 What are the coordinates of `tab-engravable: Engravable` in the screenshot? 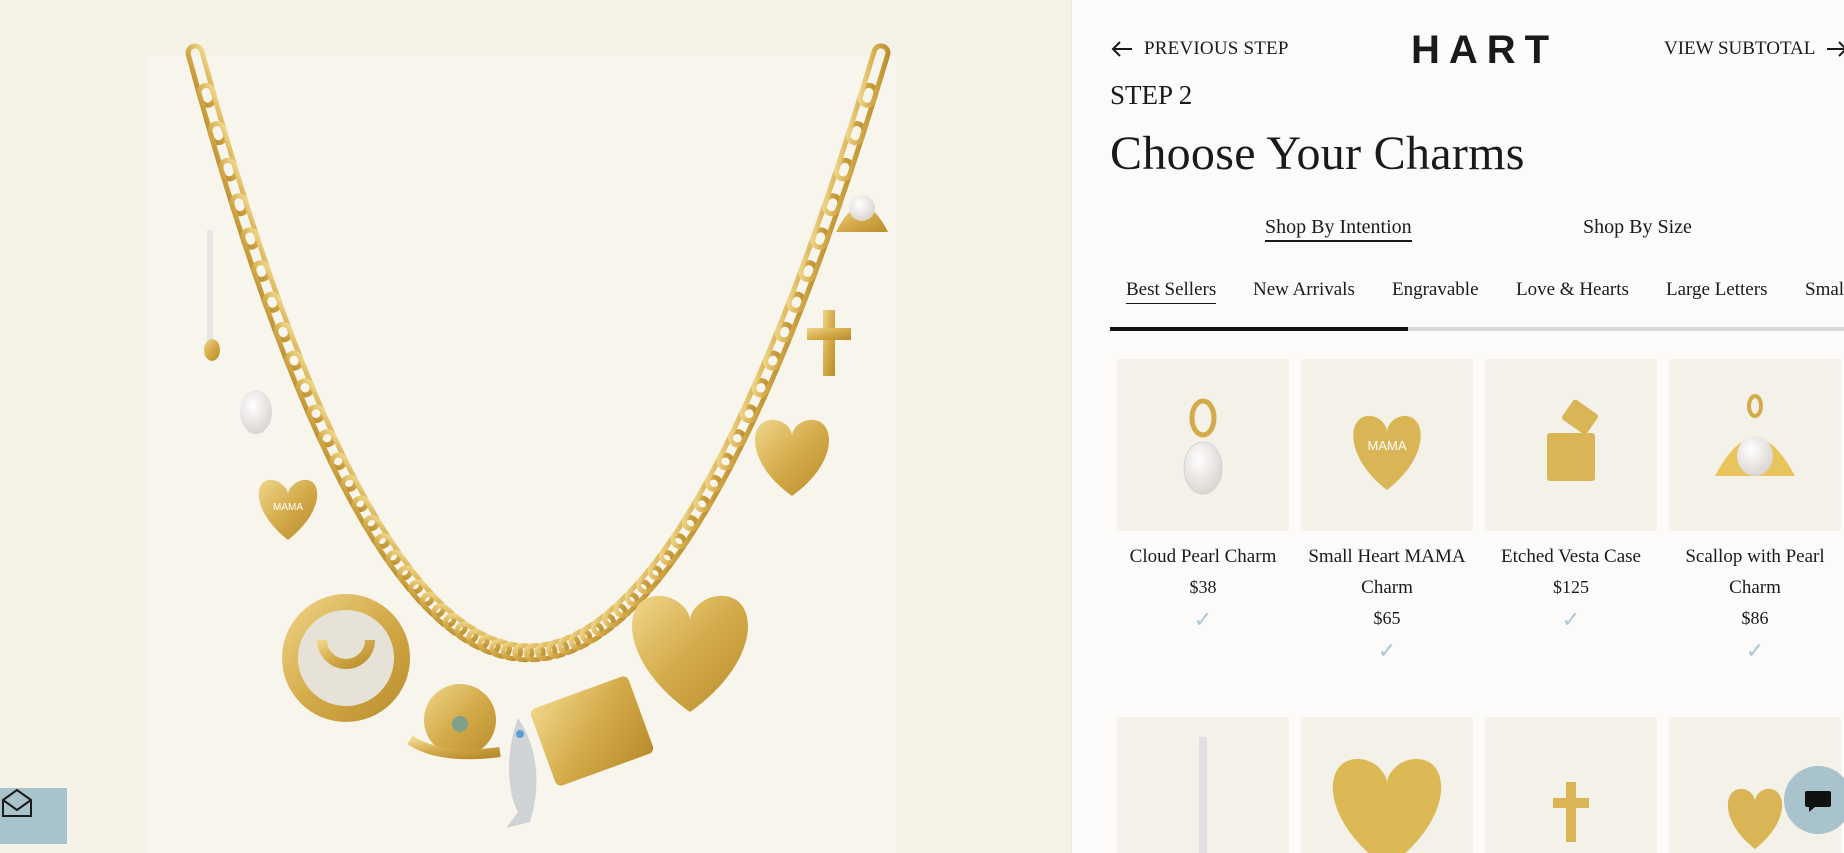 It's located at (1435, 290).